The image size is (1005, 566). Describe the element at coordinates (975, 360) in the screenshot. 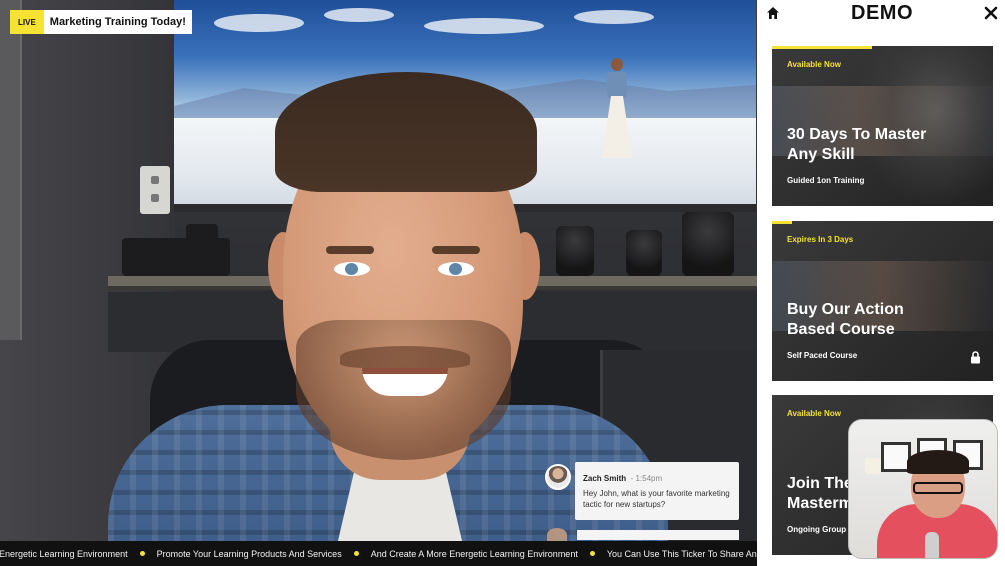

I see `lock-icon` at that location.